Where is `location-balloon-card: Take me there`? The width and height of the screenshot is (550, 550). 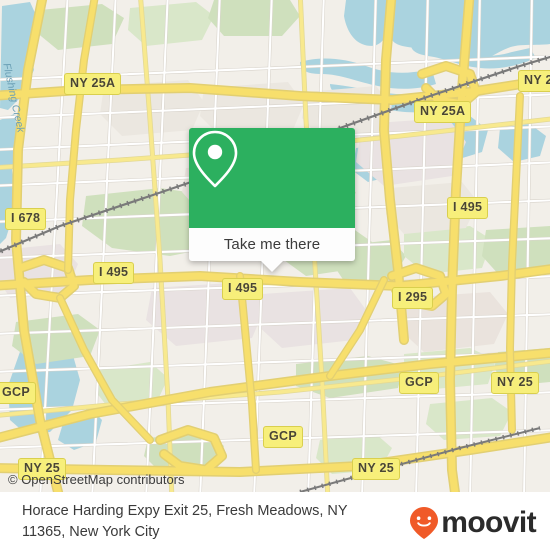
location-balloon-card: Take me there is located at coordinates (272, 200).